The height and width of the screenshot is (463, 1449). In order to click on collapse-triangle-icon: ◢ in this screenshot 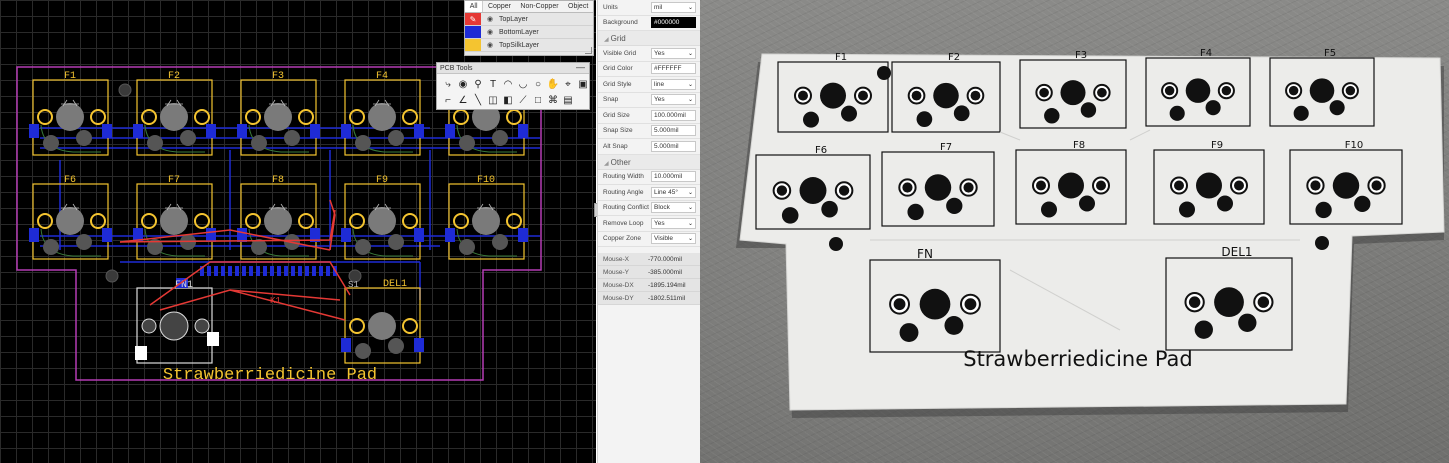, I will do `click(606, 163)`.